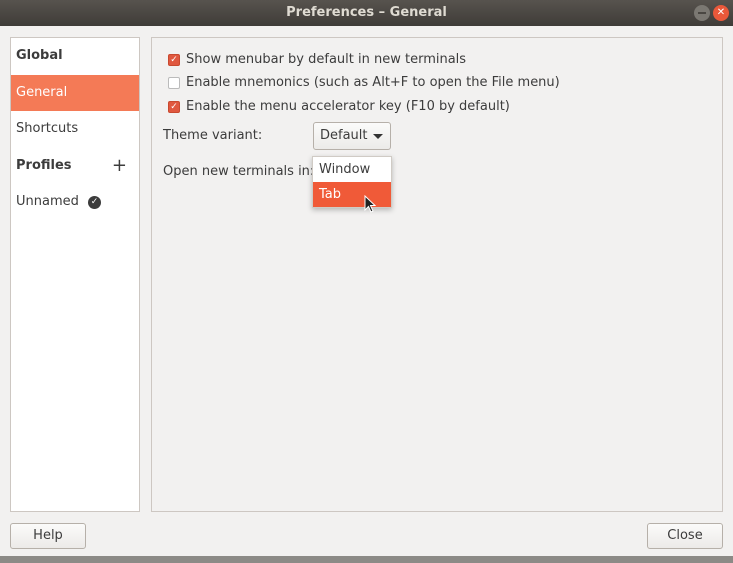 This screenshot has height=563, width=733. I want to click on open-terminals-label: Open new terminals in:, so click(239, 171).